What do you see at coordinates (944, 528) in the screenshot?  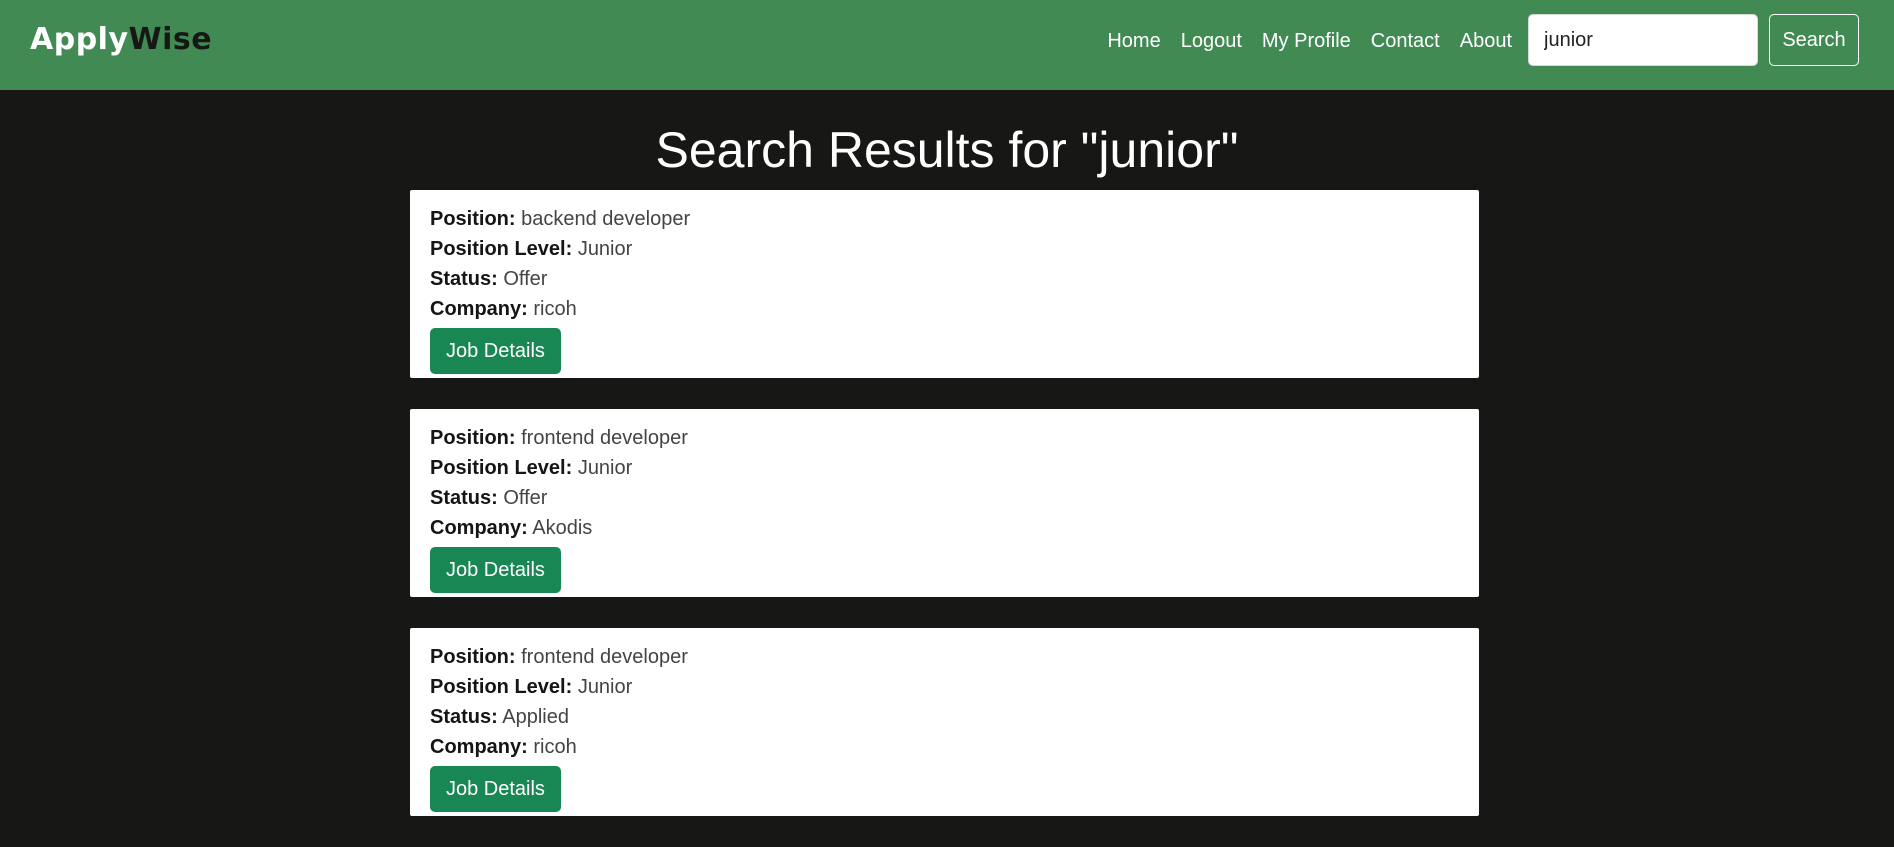 I see `company-field: Company: Akodis` at bounding box center [944, 528].